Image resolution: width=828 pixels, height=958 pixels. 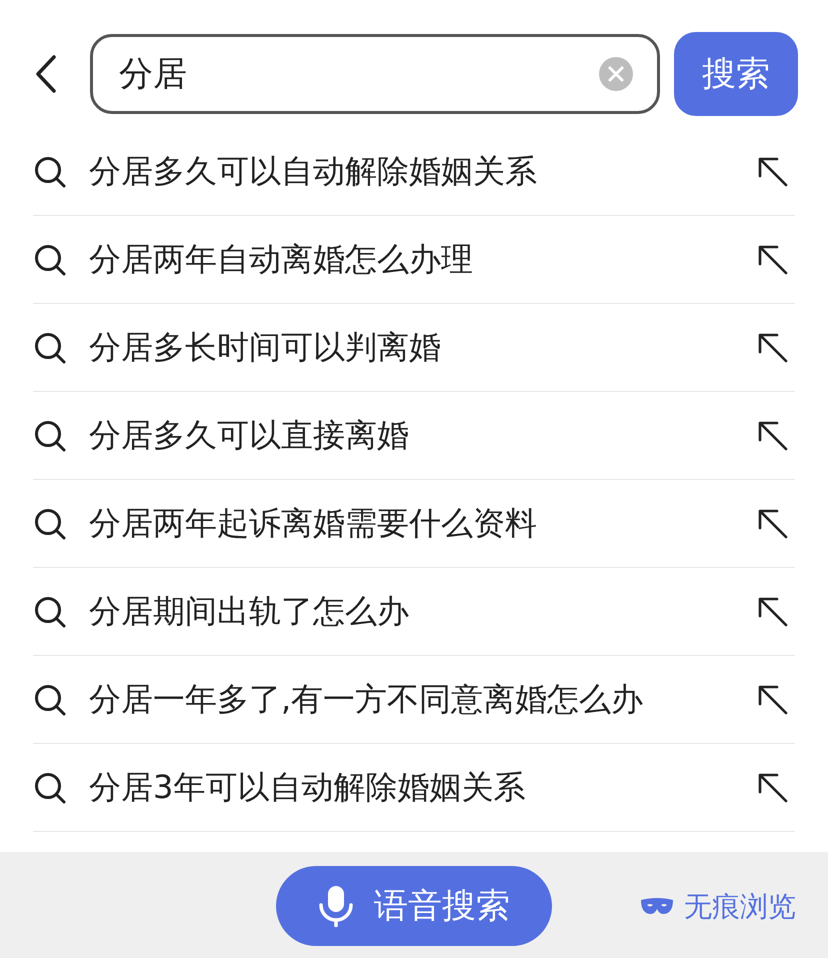 I want to click on search-field: 分居, so click(x=375, y=74).